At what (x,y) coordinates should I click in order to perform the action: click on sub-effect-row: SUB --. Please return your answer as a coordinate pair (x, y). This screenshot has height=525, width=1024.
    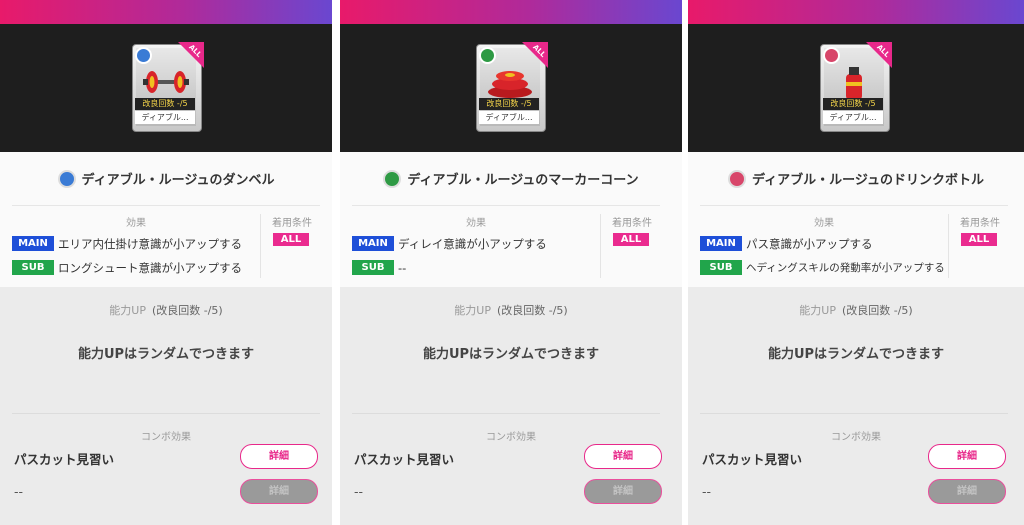
    Looking at the image, I should click on (476, 266).